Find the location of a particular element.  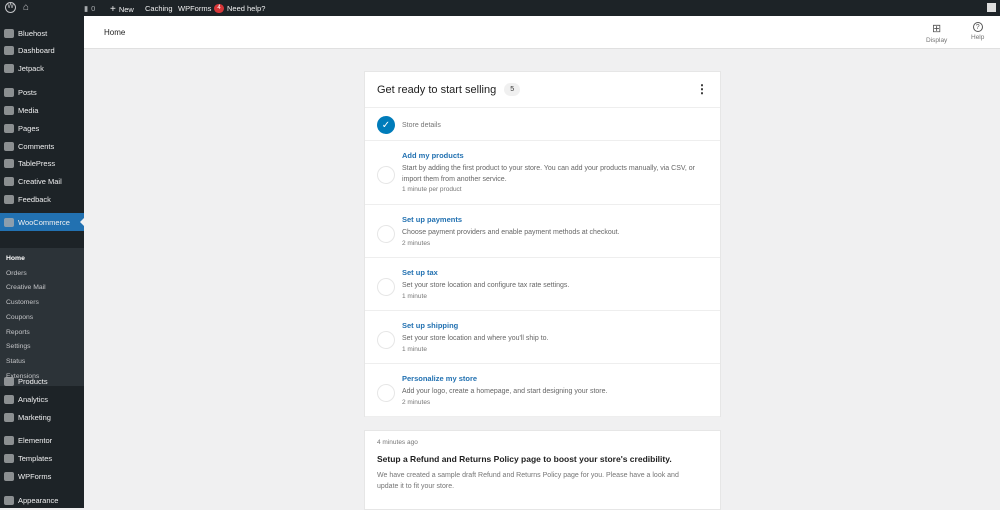

grid-icon: ⊞ is located at coordinates (937, 29).